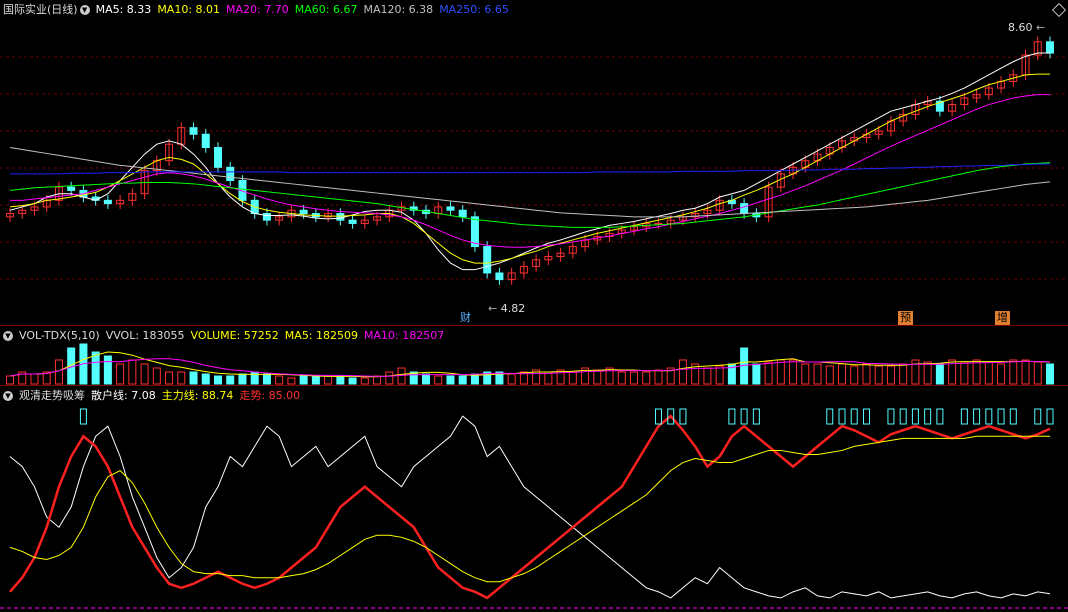  What do you see at coordinates (40, 9) in the screenshot?
I see `stock-title: 国际实业(日线)` at bounding box center [40, 9].